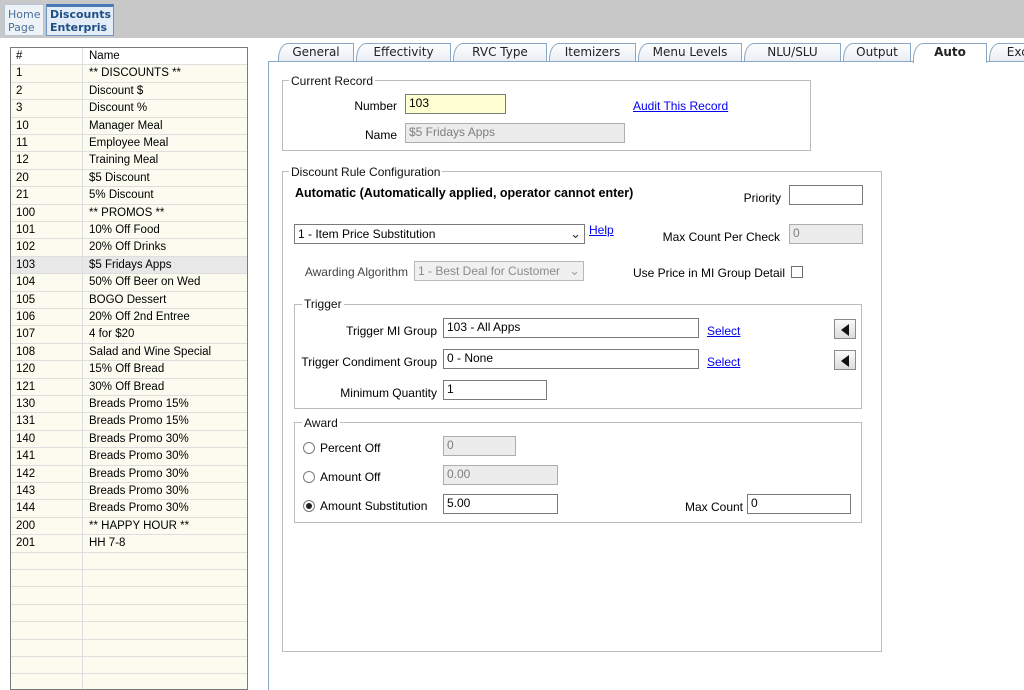  I want to click on tab-auto: Auto, so click(950, 53).